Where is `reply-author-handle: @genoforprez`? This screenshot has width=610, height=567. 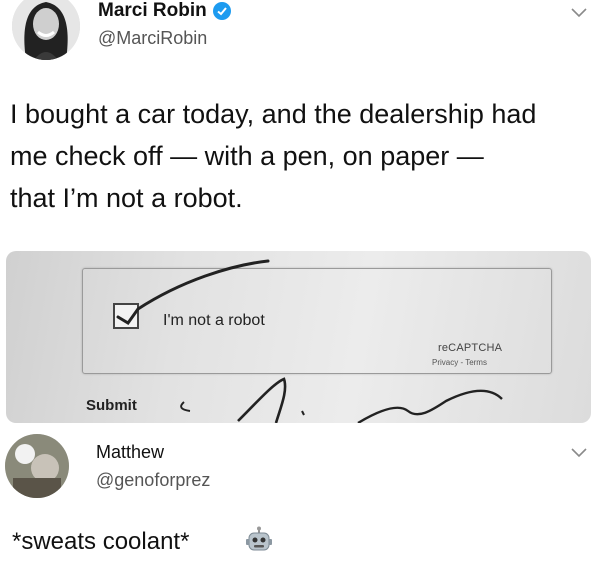
reply-author-handle: @genoforprez is located at coordinates (153, 480).